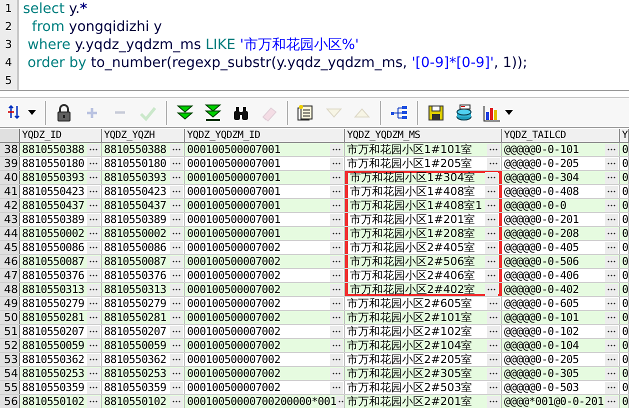 The image size is (629, 408). What do you see at coordinates (535, 135) in the screenshot?
I see `column-header: YQDZ_TAILCD` at bounding box center [535, 135].